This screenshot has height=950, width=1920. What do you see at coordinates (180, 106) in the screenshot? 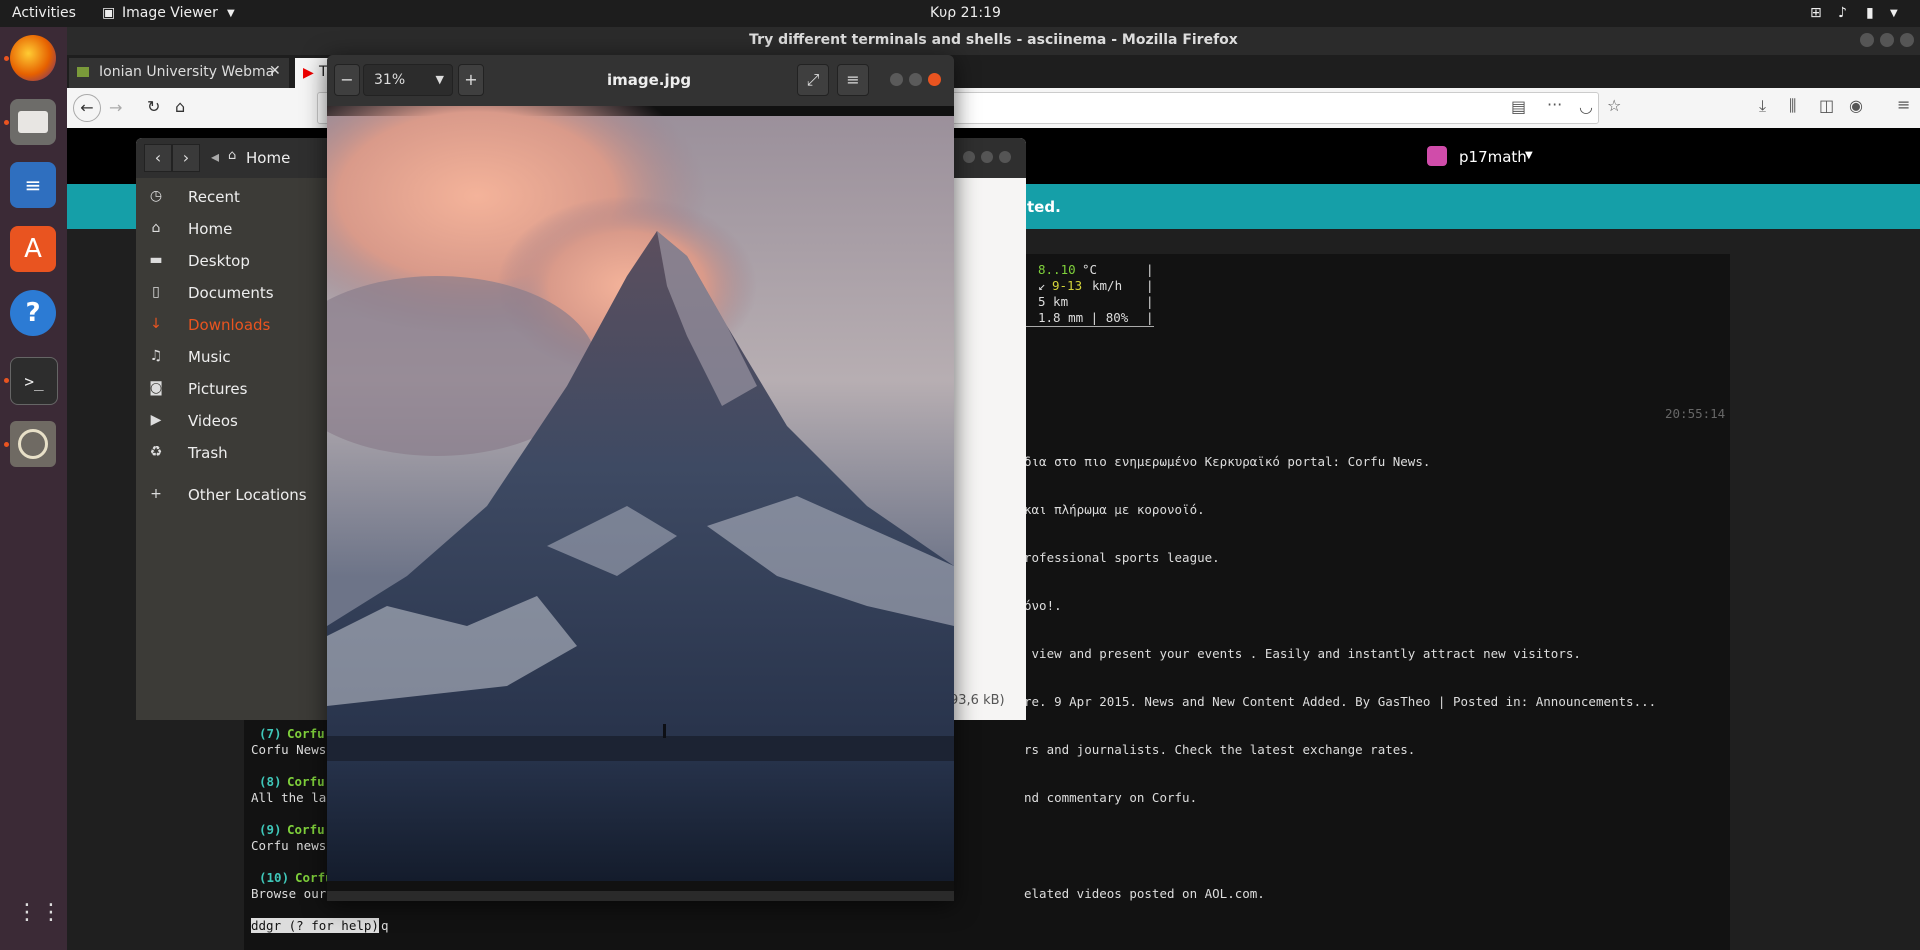
I see `home-button: ⌂` at bounding box center [180, 106].